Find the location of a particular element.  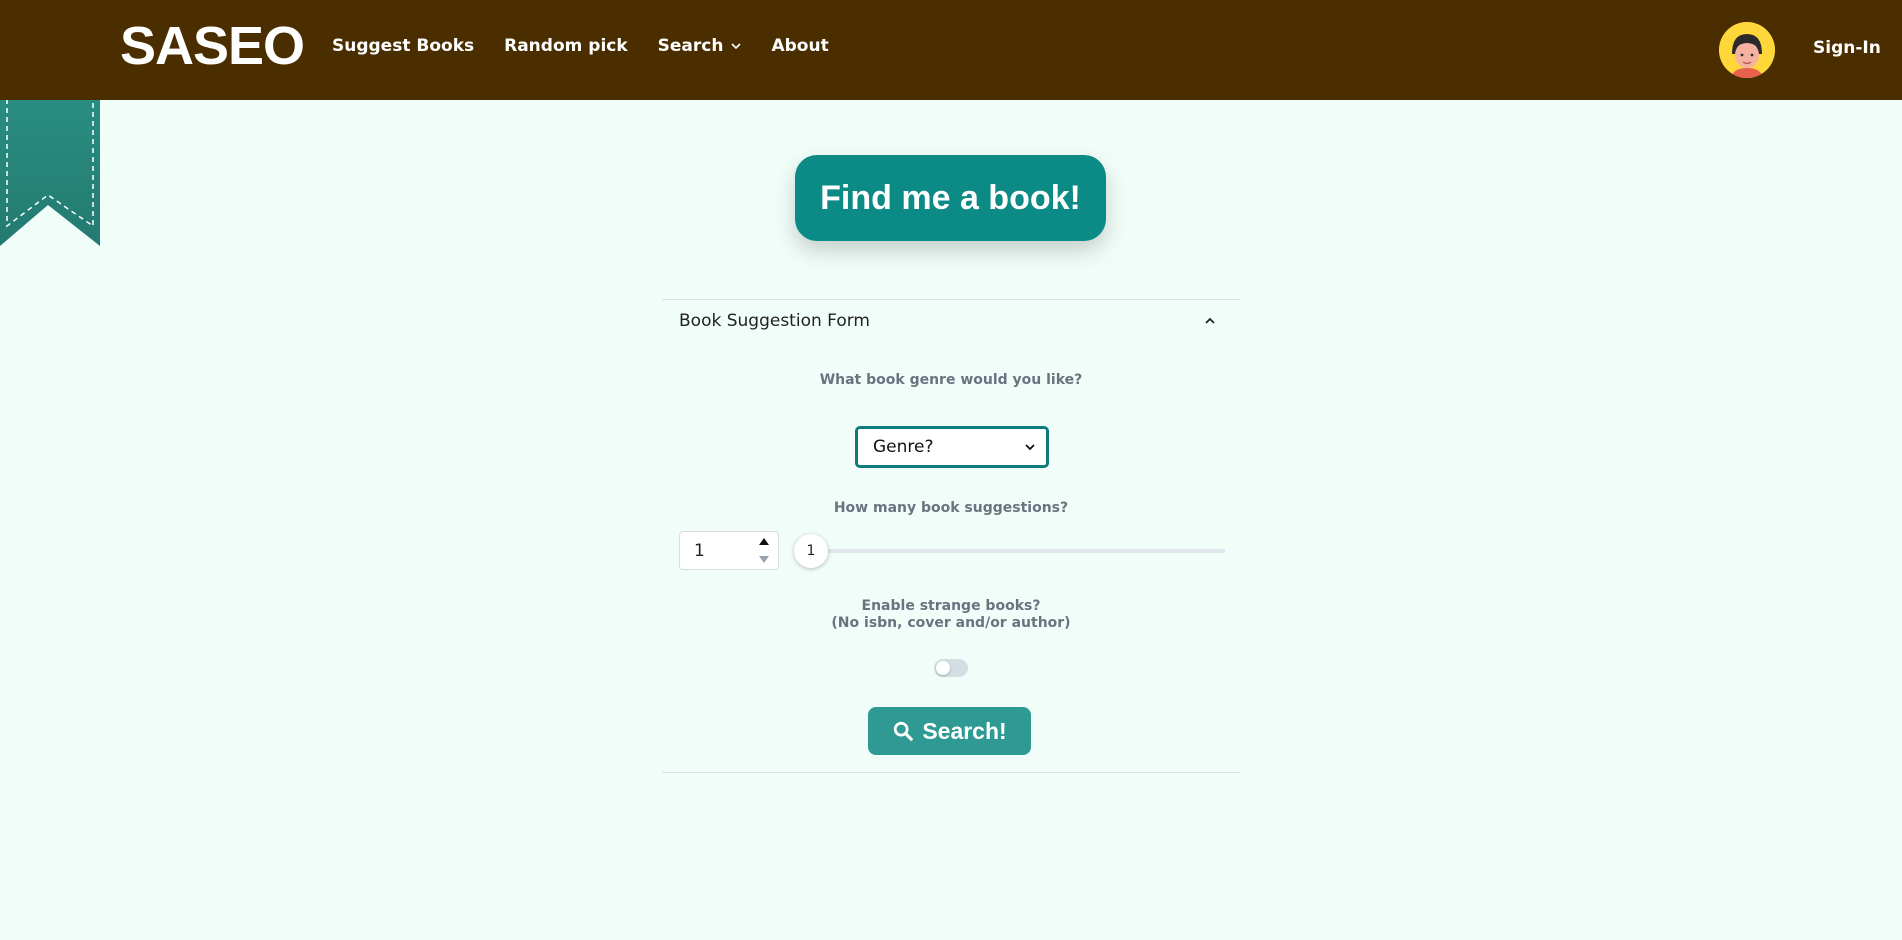

spinner-up-icon is located at coordinates (764, 541).